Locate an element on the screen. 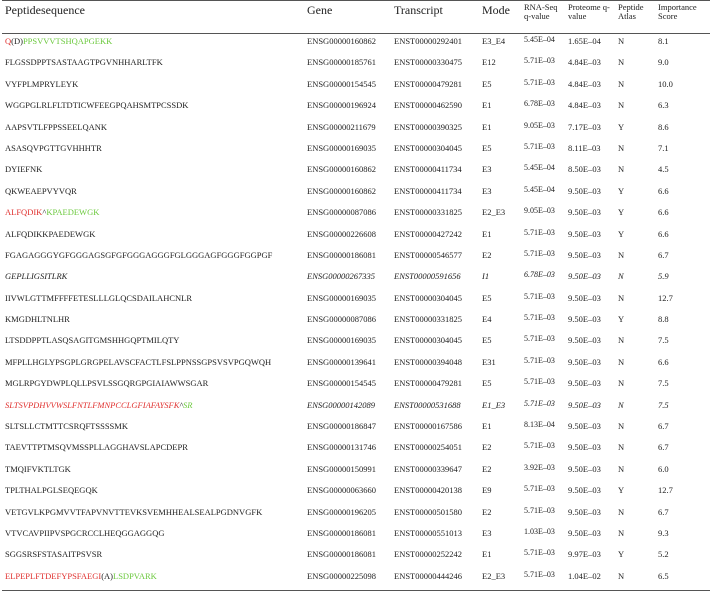 The height and width of the screenshot is (591, 712). peptide-segment: SGGSRSFSTASAITPSVSR is located at coordinates (54, 554).